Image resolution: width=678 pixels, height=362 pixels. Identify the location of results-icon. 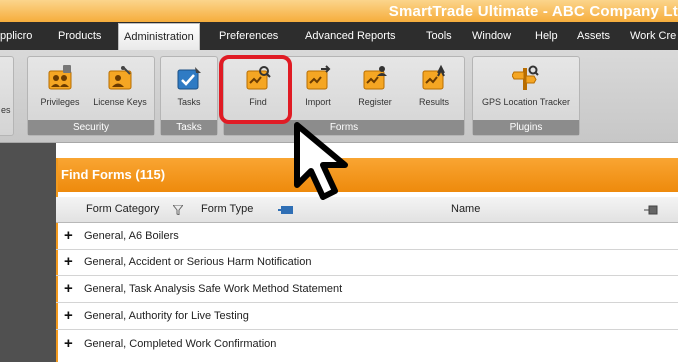
(433, 77).